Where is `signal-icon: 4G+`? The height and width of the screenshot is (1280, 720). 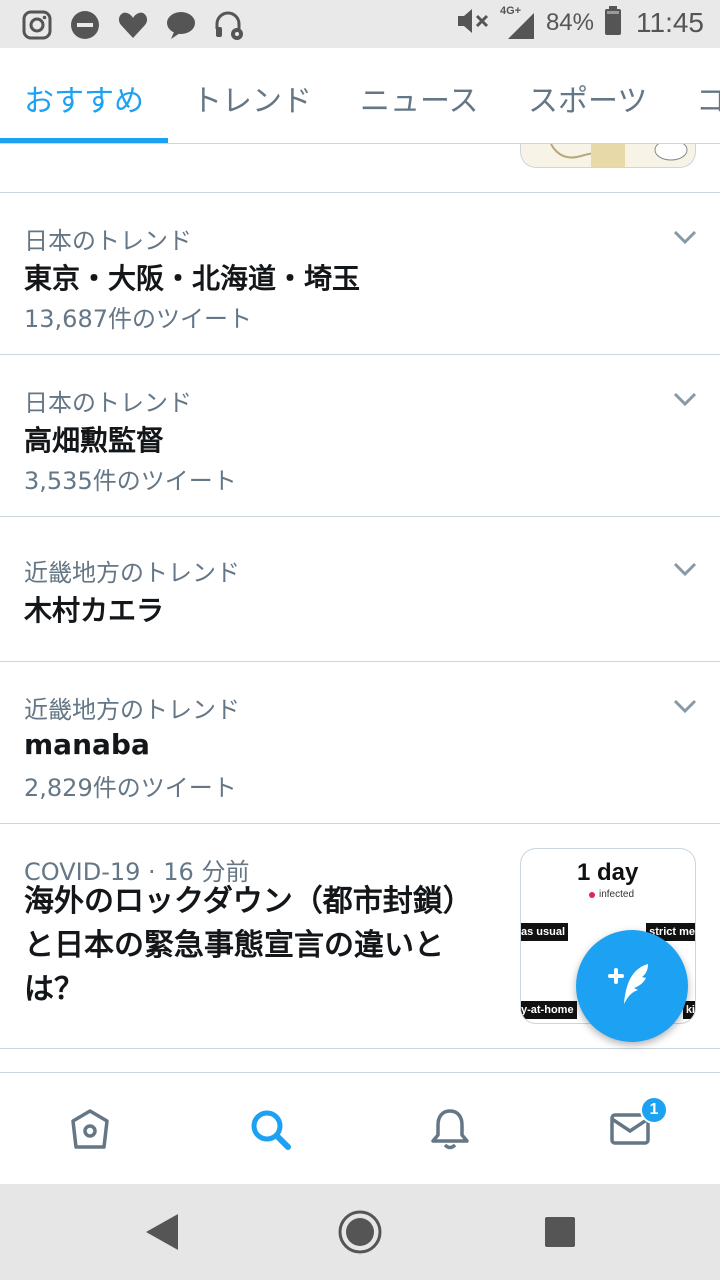 signal-icon: 4G+ is located at coordinates (518, 22).